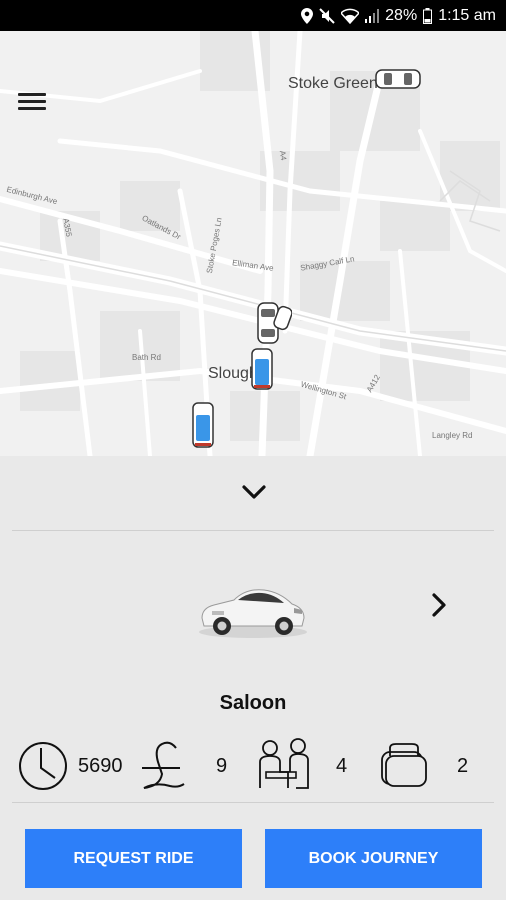 The width and height of the screenshot is (506, 900). I want to click on battery-icon, so click(428, 15).